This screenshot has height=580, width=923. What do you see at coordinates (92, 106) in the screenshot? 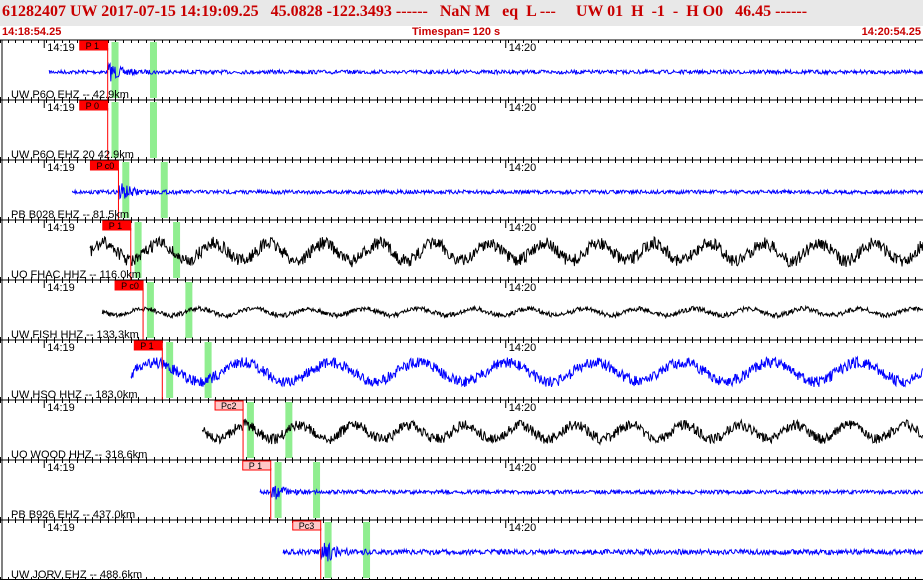
I see `phase-pick-label: P 0` at bounding box center [92, 106].